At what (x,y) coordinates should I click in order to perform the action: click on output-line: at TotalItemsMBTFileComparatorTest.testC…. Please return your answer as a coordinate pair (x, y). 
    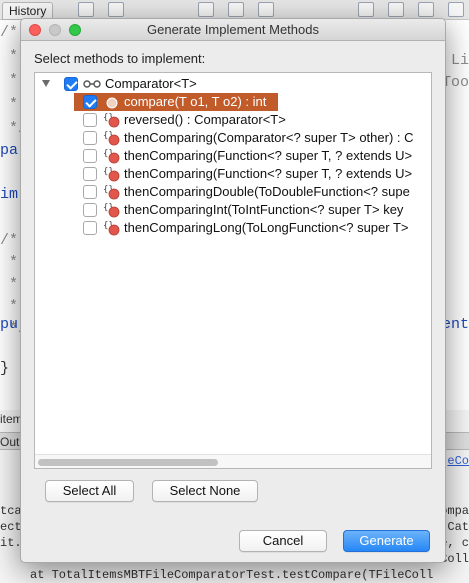
    Looking at the image, I should click on (232, 575).